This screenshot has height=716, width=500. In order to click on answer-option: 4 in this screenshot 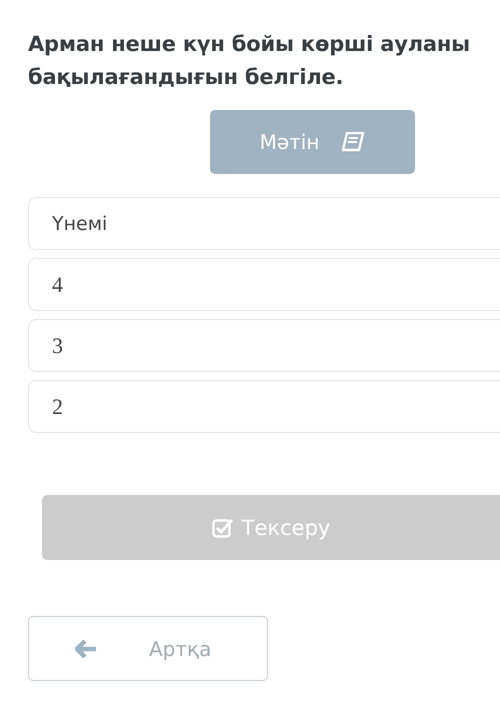, I will do `click(264, 284)`.